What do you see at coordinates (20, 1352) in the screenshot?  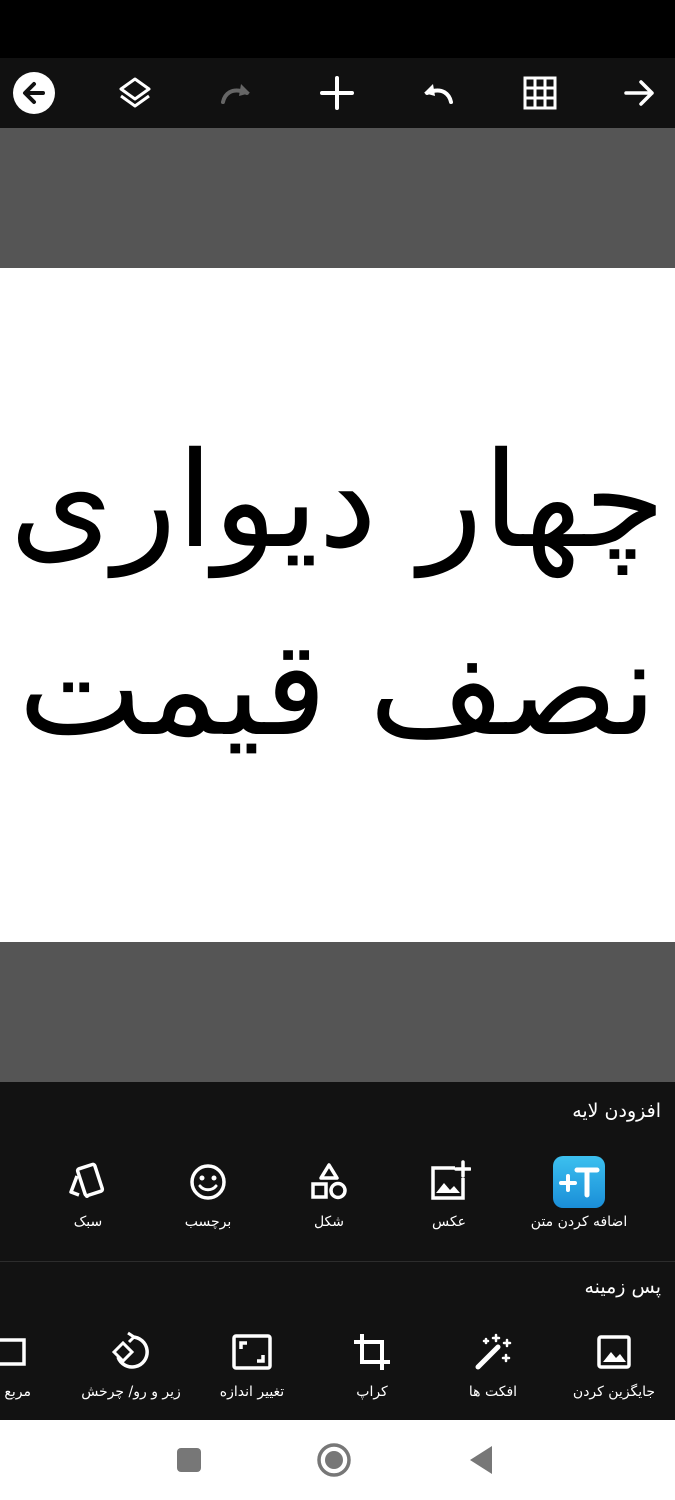 I see `square-icon` at bounding box center [20, 1352].